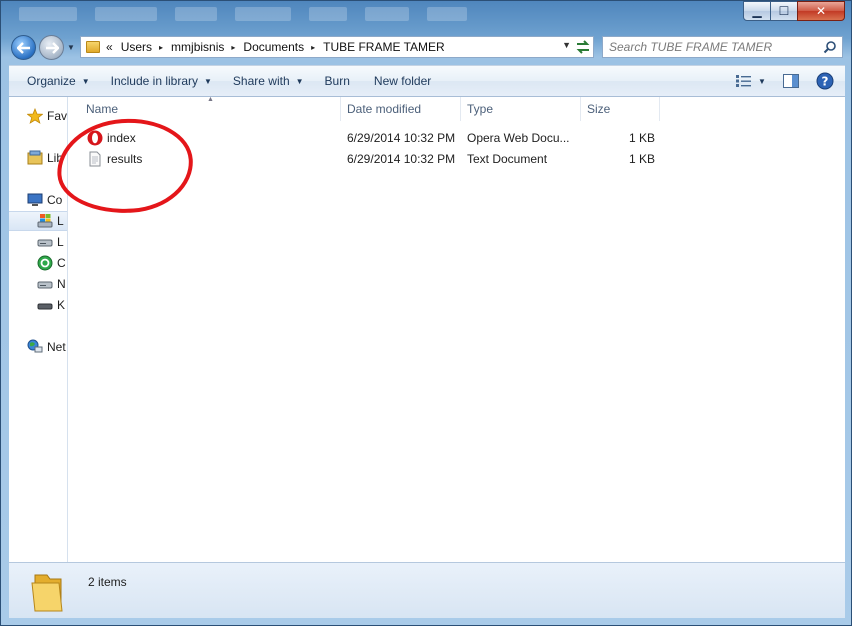  Describe the element at coordinates (427, 590) in the screenshot. I see `details-pane: 2 items` at that location.